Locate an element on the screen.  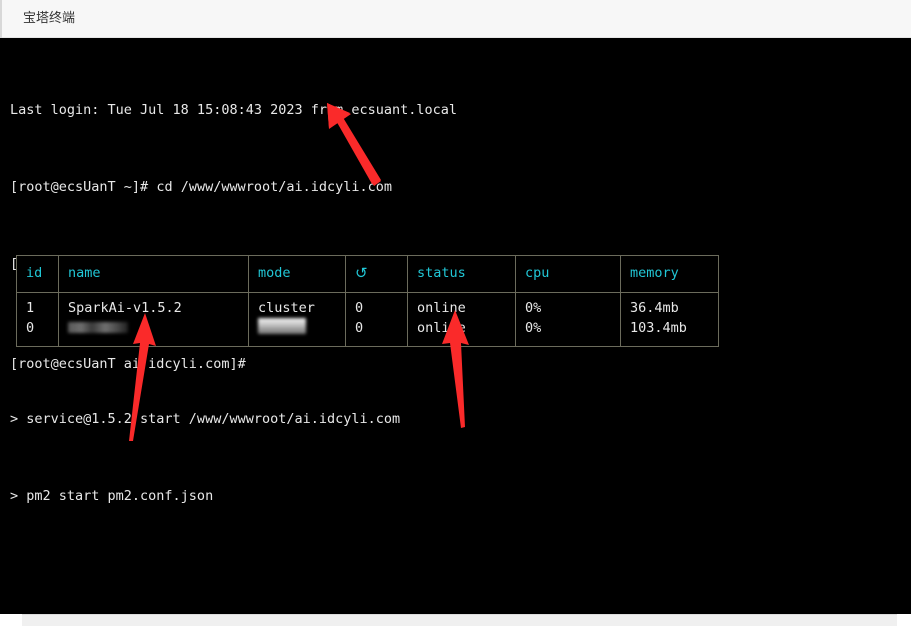
column-header-mode: mode is located at coordinates (297, 274).